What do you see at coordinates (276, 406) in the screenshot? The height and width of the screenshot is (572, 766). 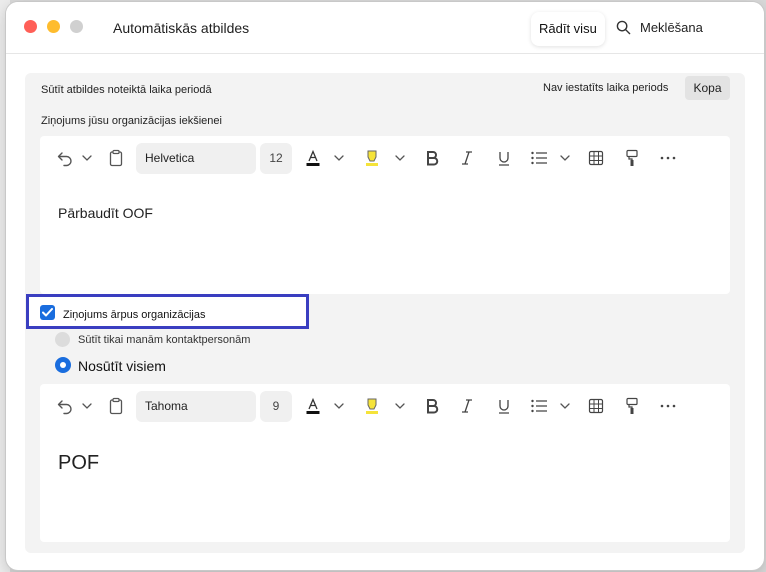 I see `font-size-select: 9` at bounding box center [276, 406].